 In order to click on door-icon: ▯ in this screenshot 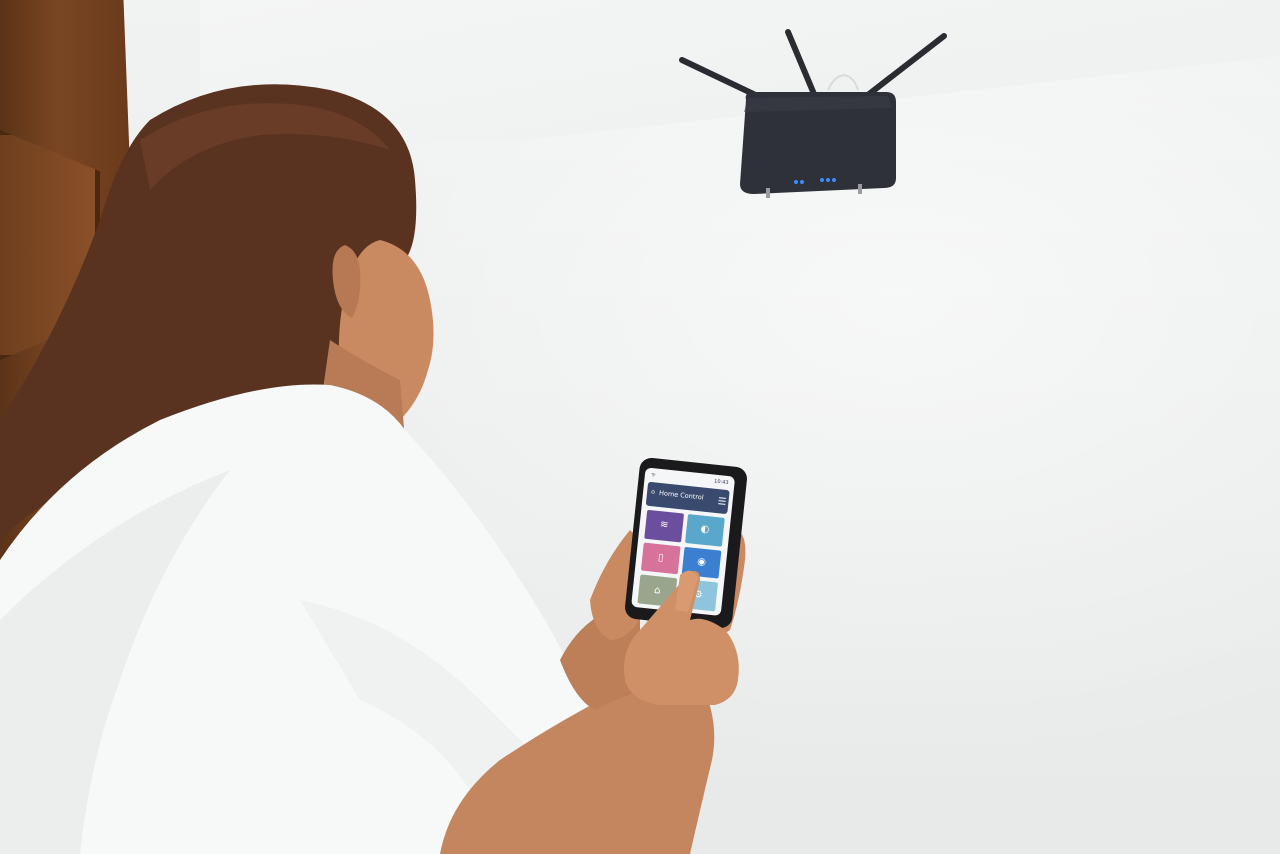, I will do `click(661, 558)`.